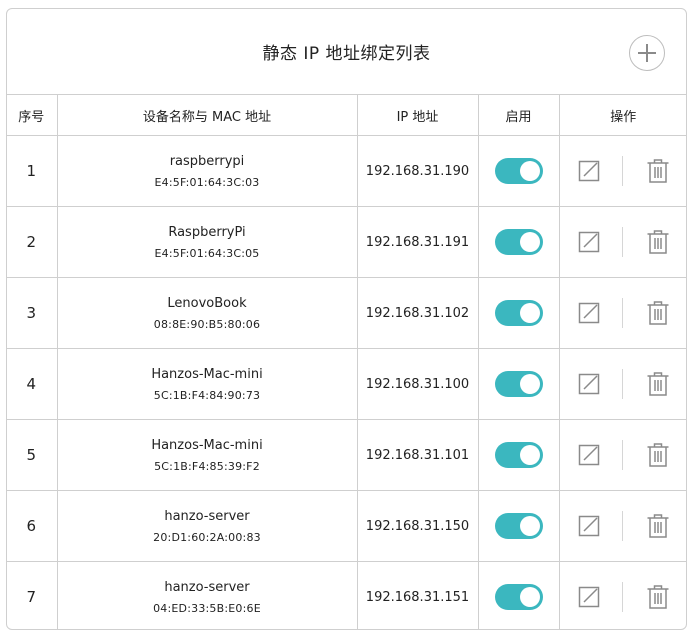  Describe the element at coordinates (207, 171) in the screenshot. I see `device-cell: raspberrypi E4:5F:01:64:3C:03` at that location.